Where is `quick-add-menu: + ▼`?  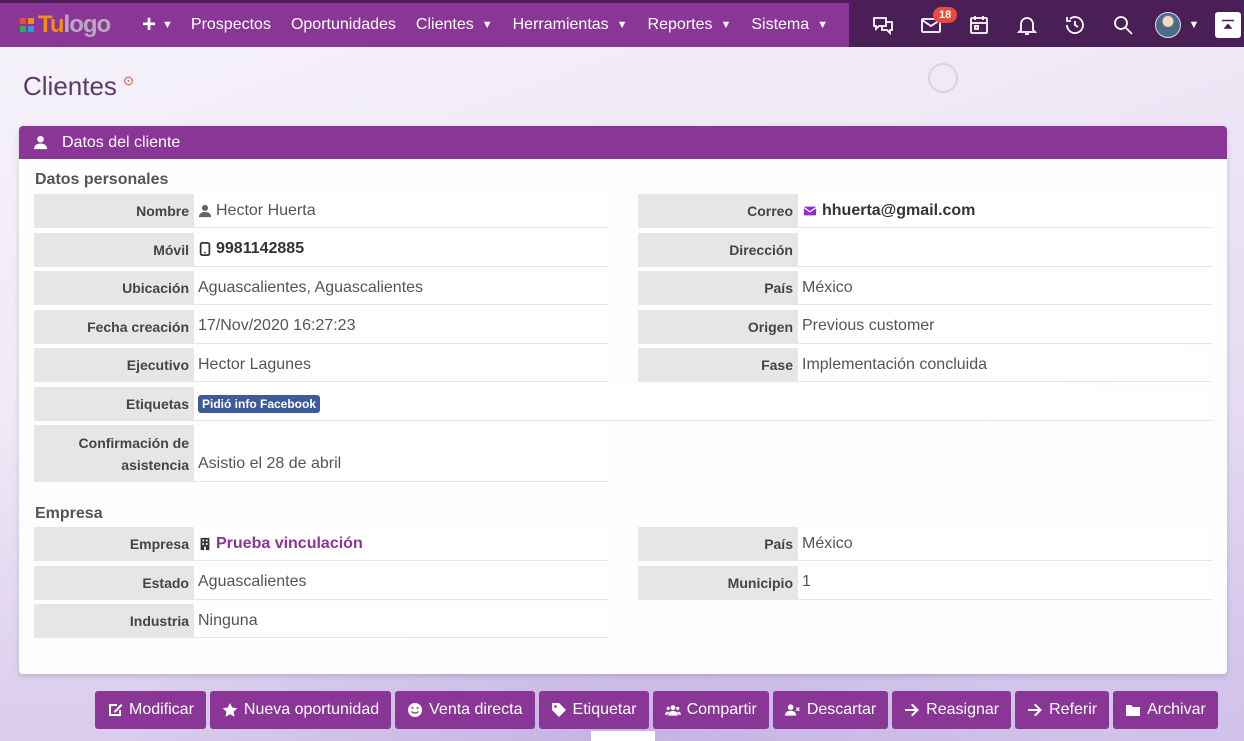 quick-add-menu: + ▼ is located at coordinates (157, 25).